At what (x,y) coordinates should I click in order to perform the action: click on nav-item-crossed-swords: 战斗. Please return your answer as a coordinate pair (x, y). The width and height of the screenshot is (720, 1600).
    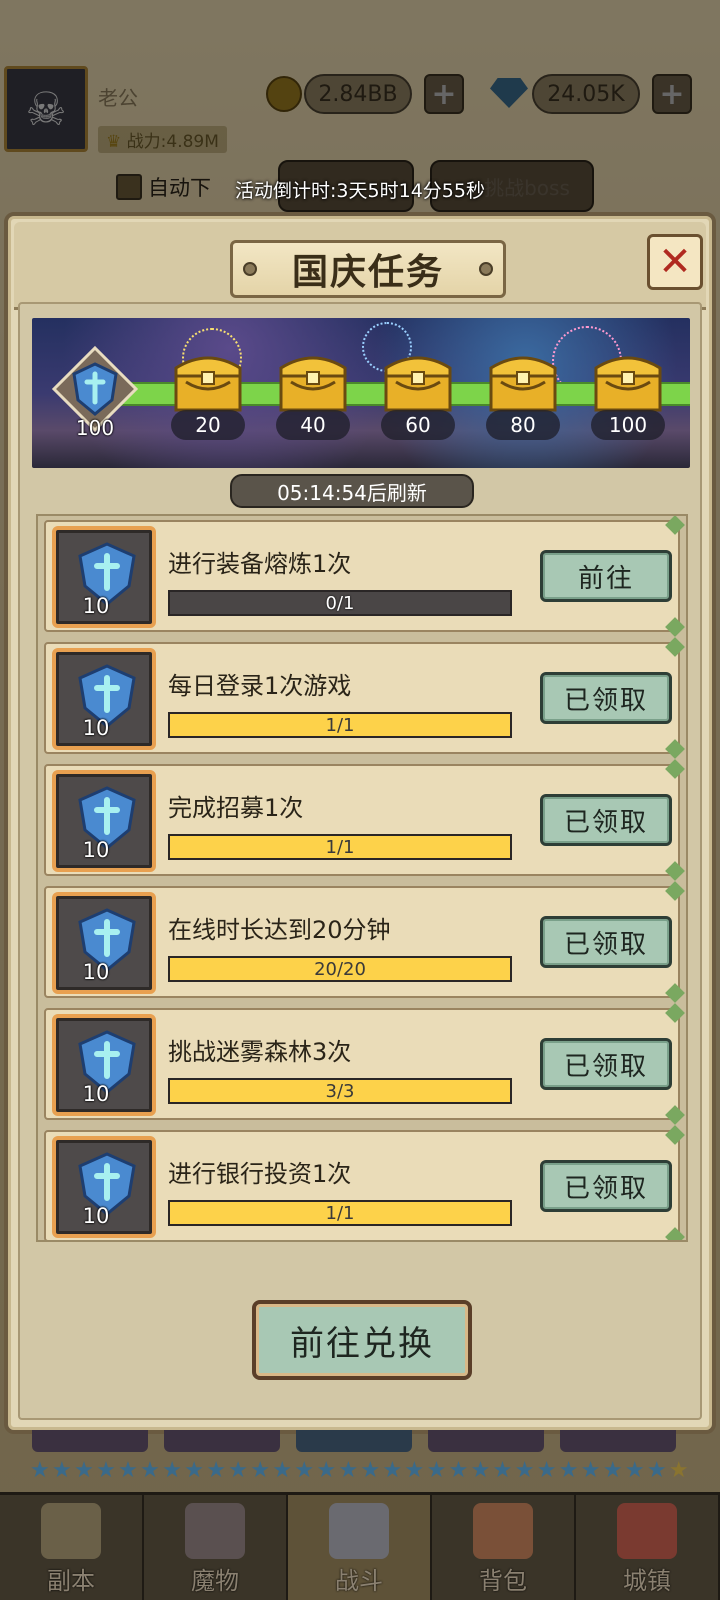
    Looking at the image, I should click on (360, 1547).